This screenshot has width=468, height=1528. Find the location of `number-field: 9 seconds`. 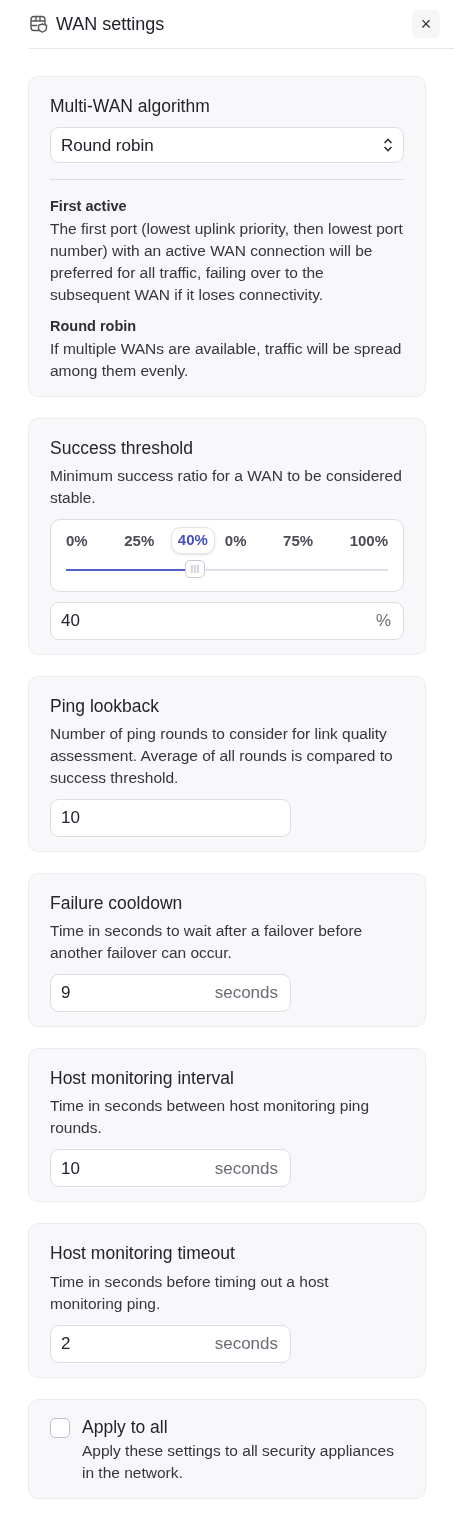

number-field: 9 seconds is located at coordinates (170, 993).